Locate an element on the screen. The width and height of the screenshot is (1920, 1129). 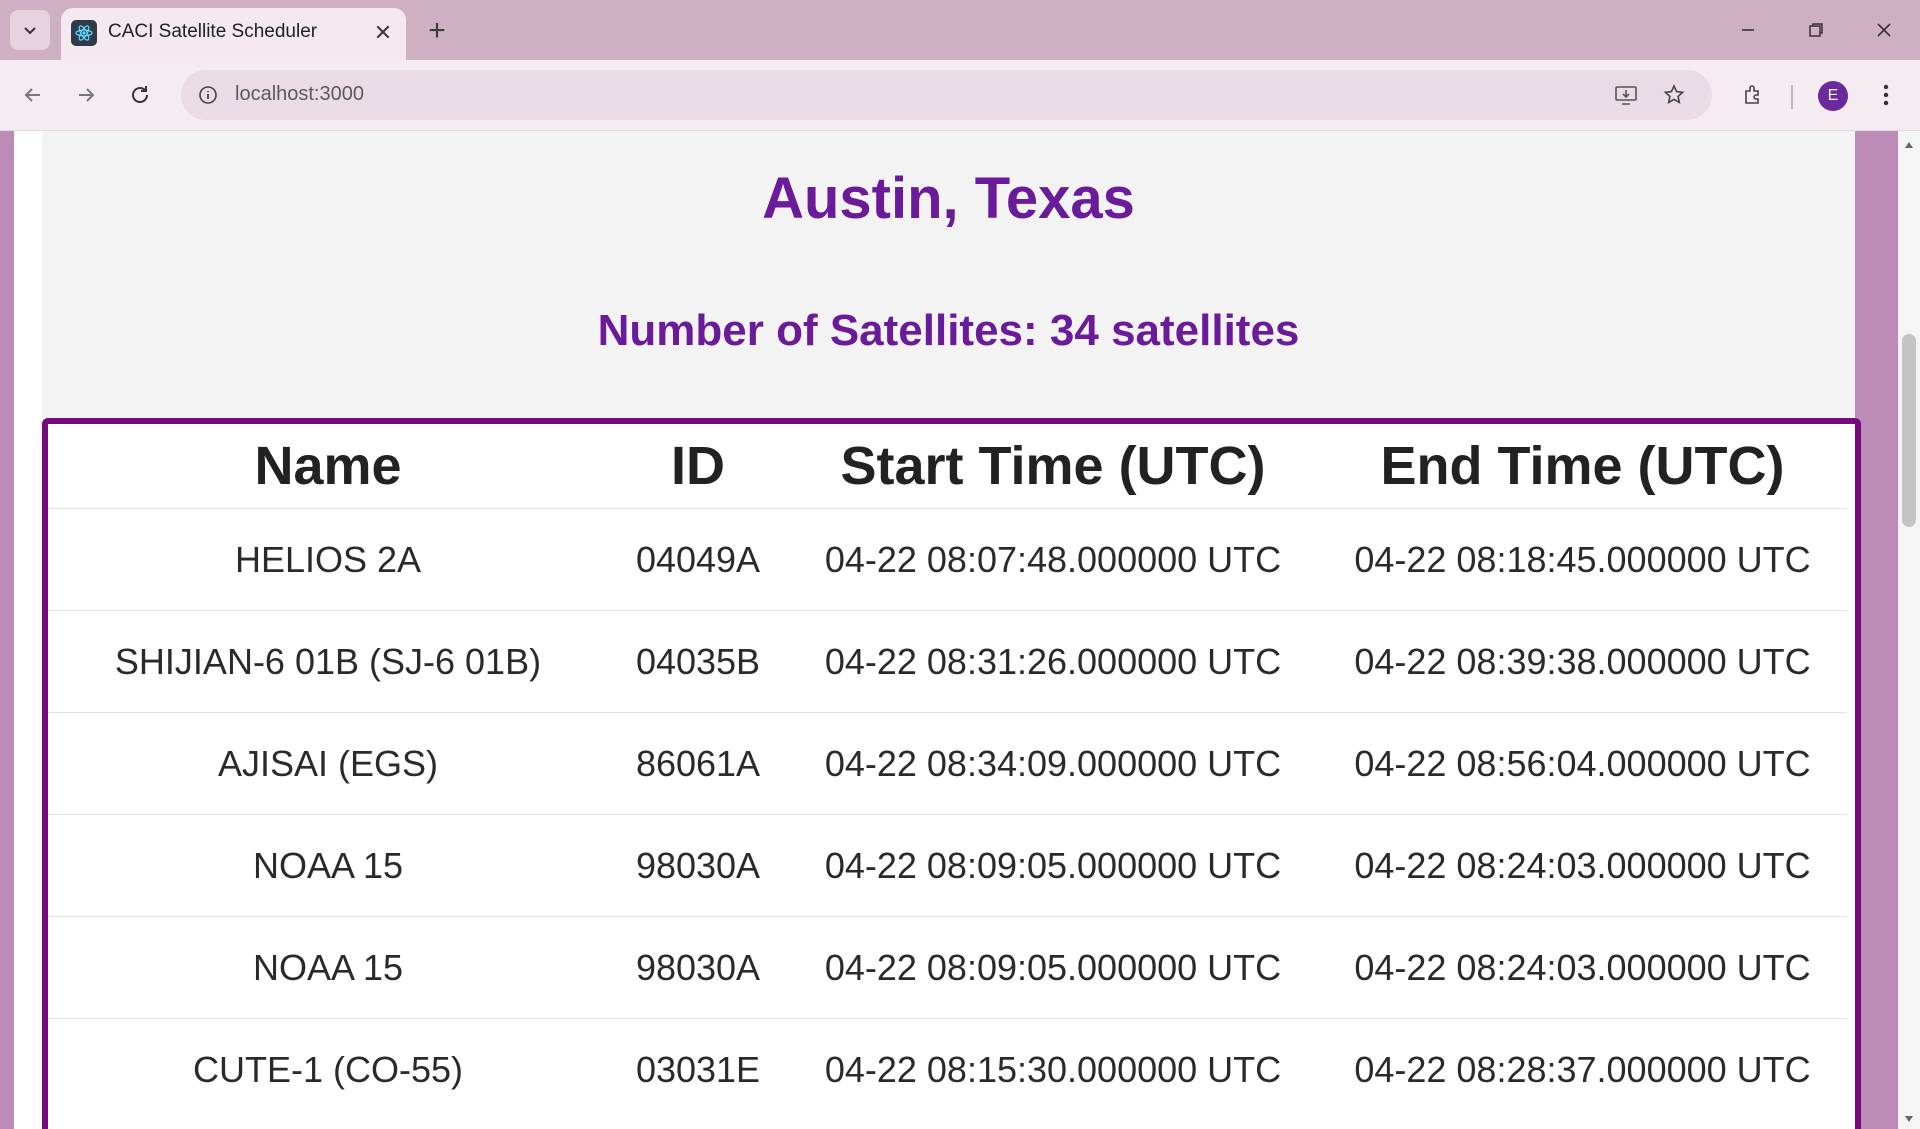
tab-search-button is located at coordinates (30, 30).